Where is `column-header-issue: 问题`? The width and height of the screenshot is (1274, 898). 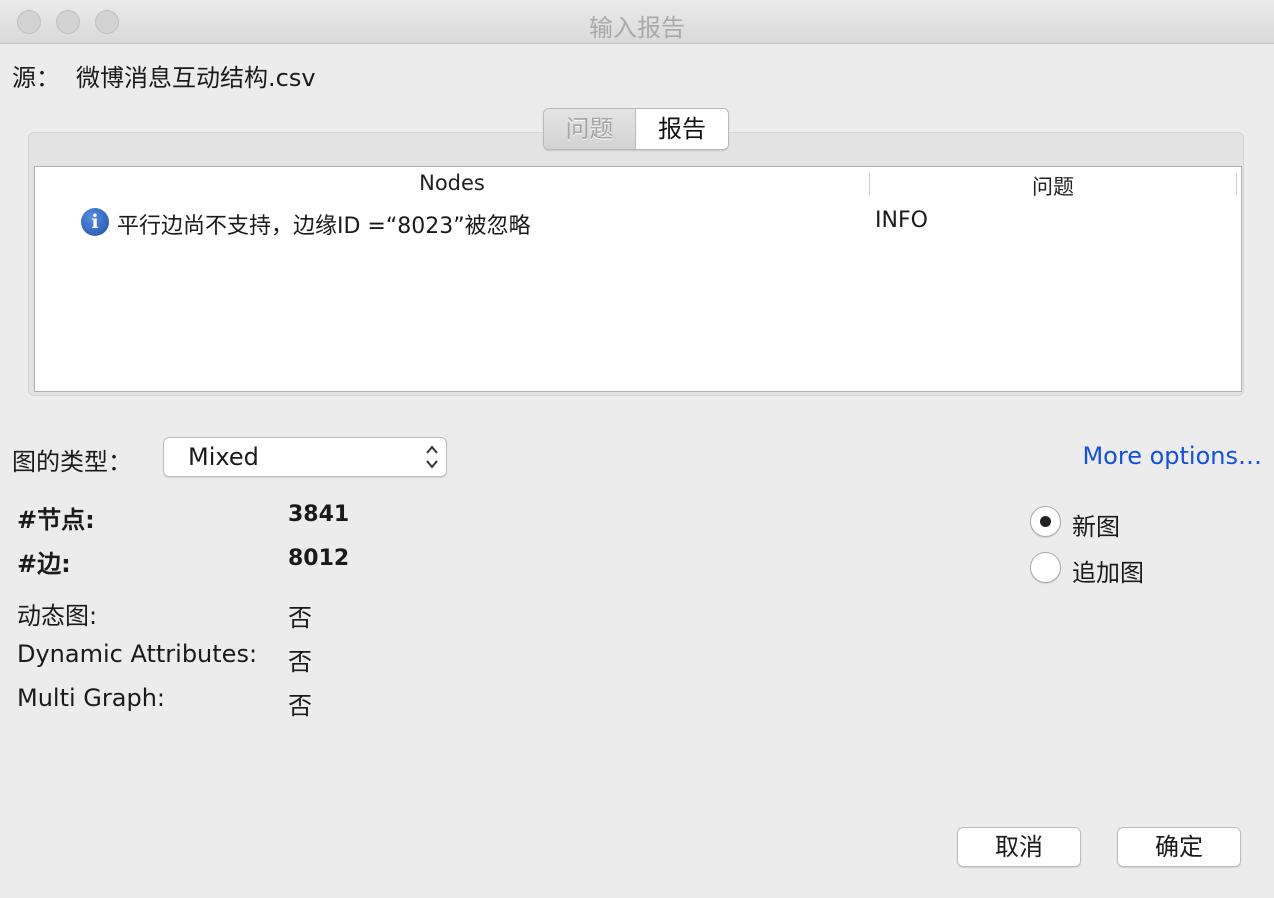
column-header-issue: 问题 is located at coordinates (1053, 186).